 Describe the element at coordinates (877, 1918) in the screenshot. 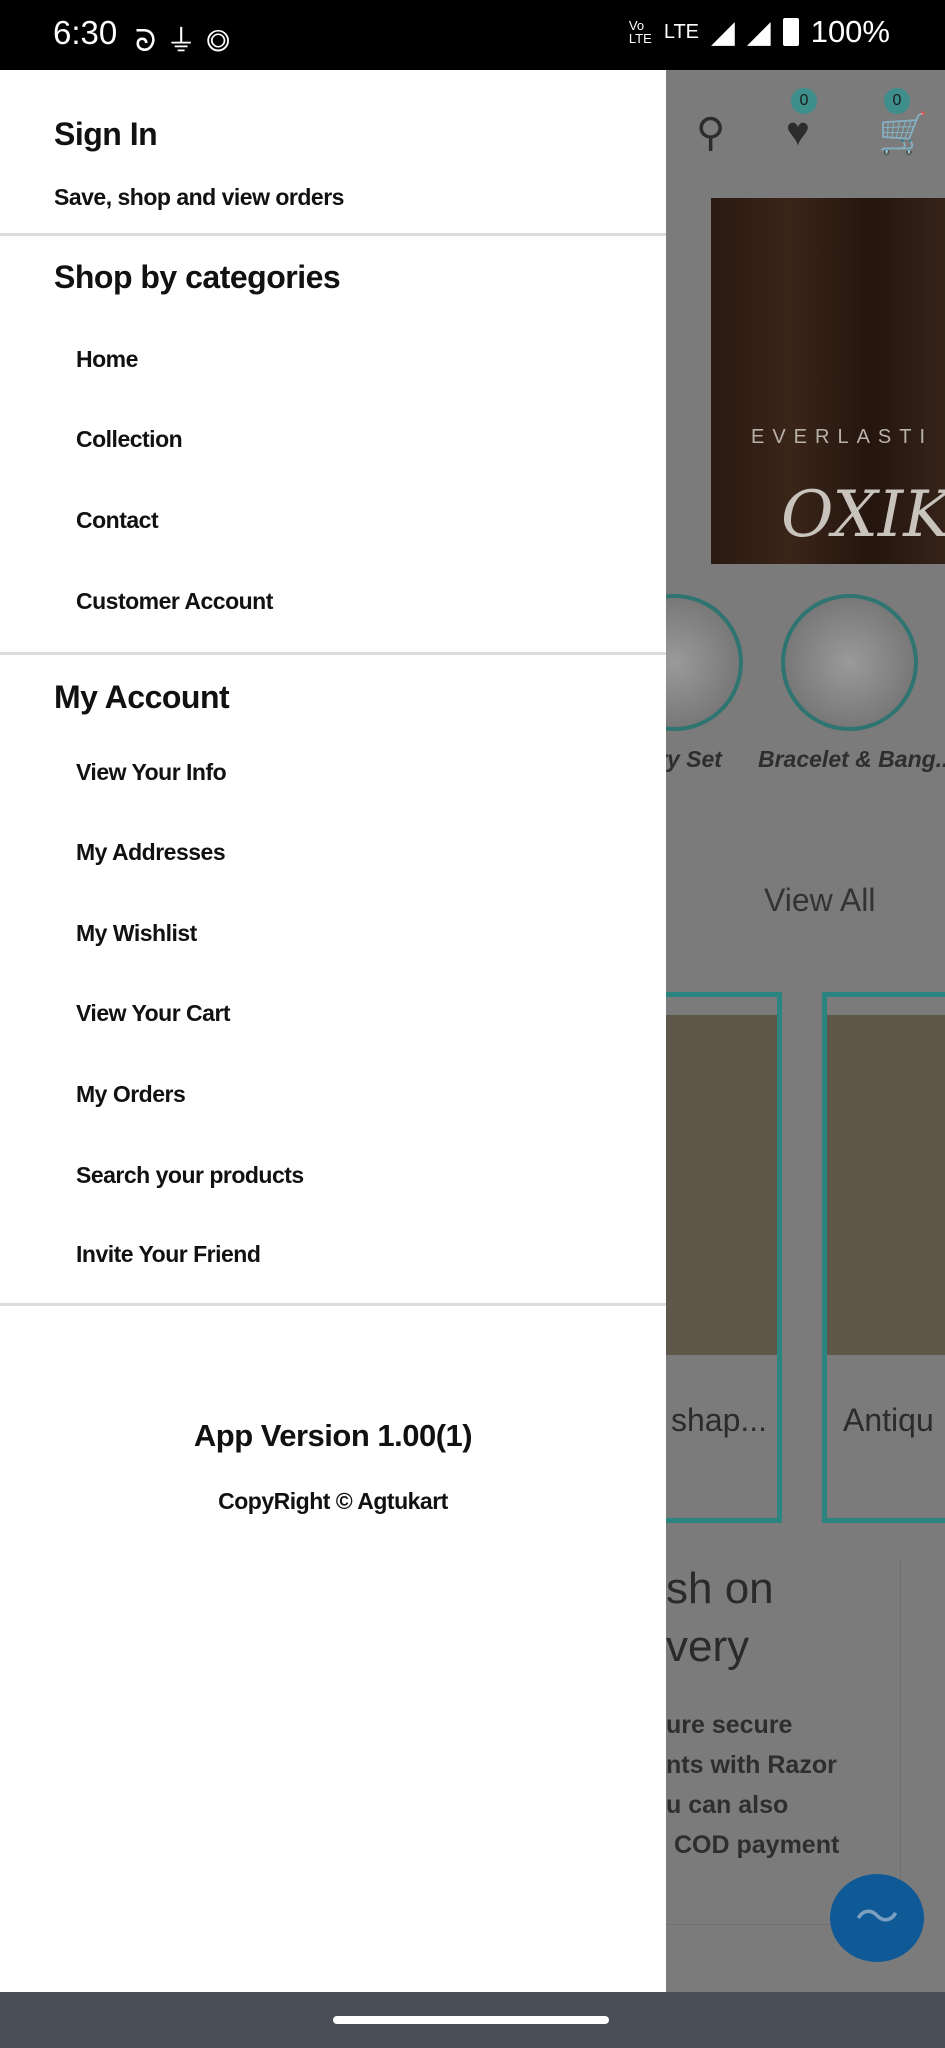

I see `messenger-icon: 〜` at that location.